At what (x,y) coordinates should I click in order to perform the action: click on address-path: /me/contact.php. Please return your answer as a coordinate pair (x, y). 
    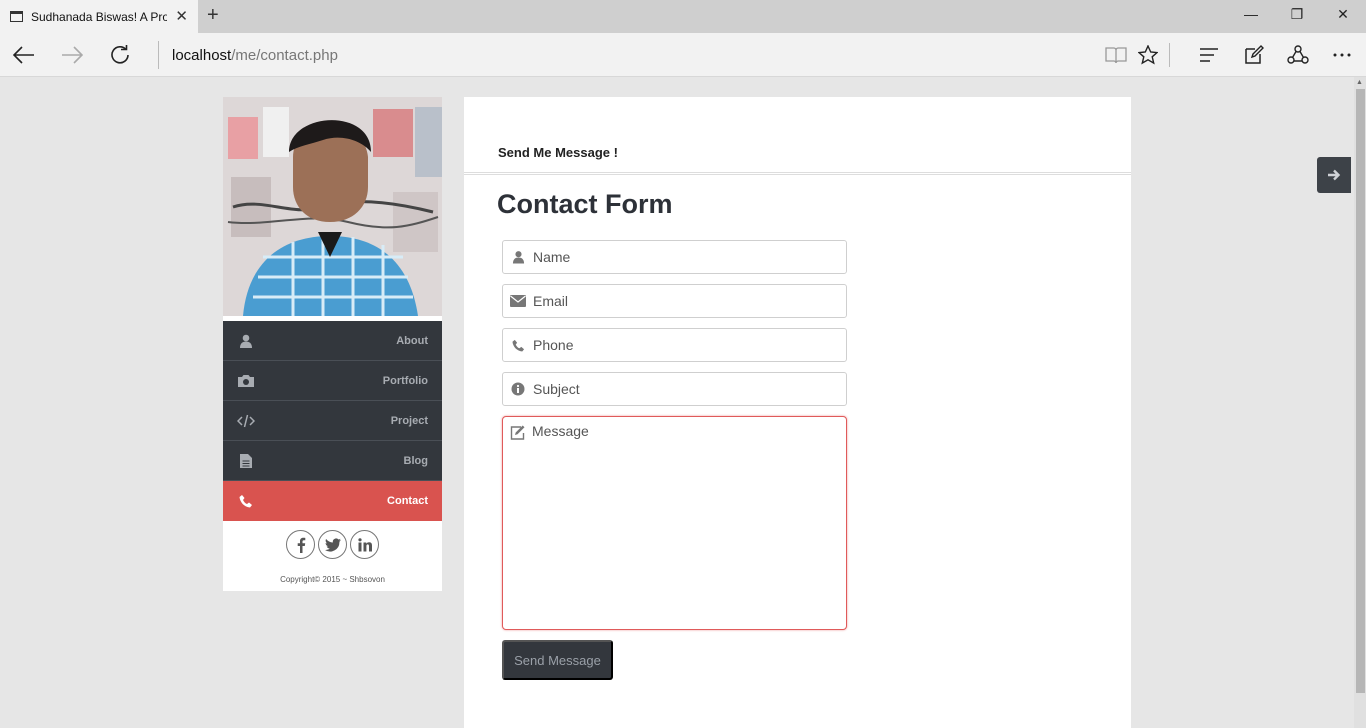
    Looking at the image, I should click on (284, 55).